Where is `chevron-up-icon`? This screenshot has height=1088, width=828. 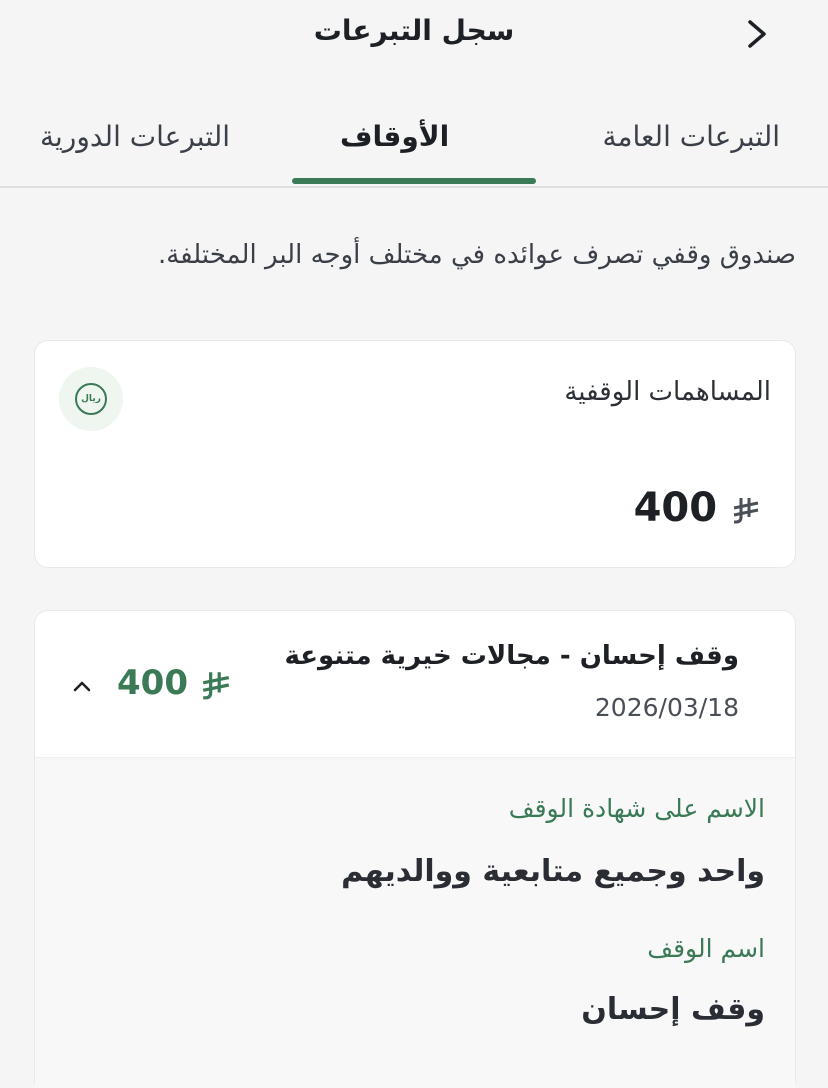
chevron-up-icon is located at coordinates (82, 686).